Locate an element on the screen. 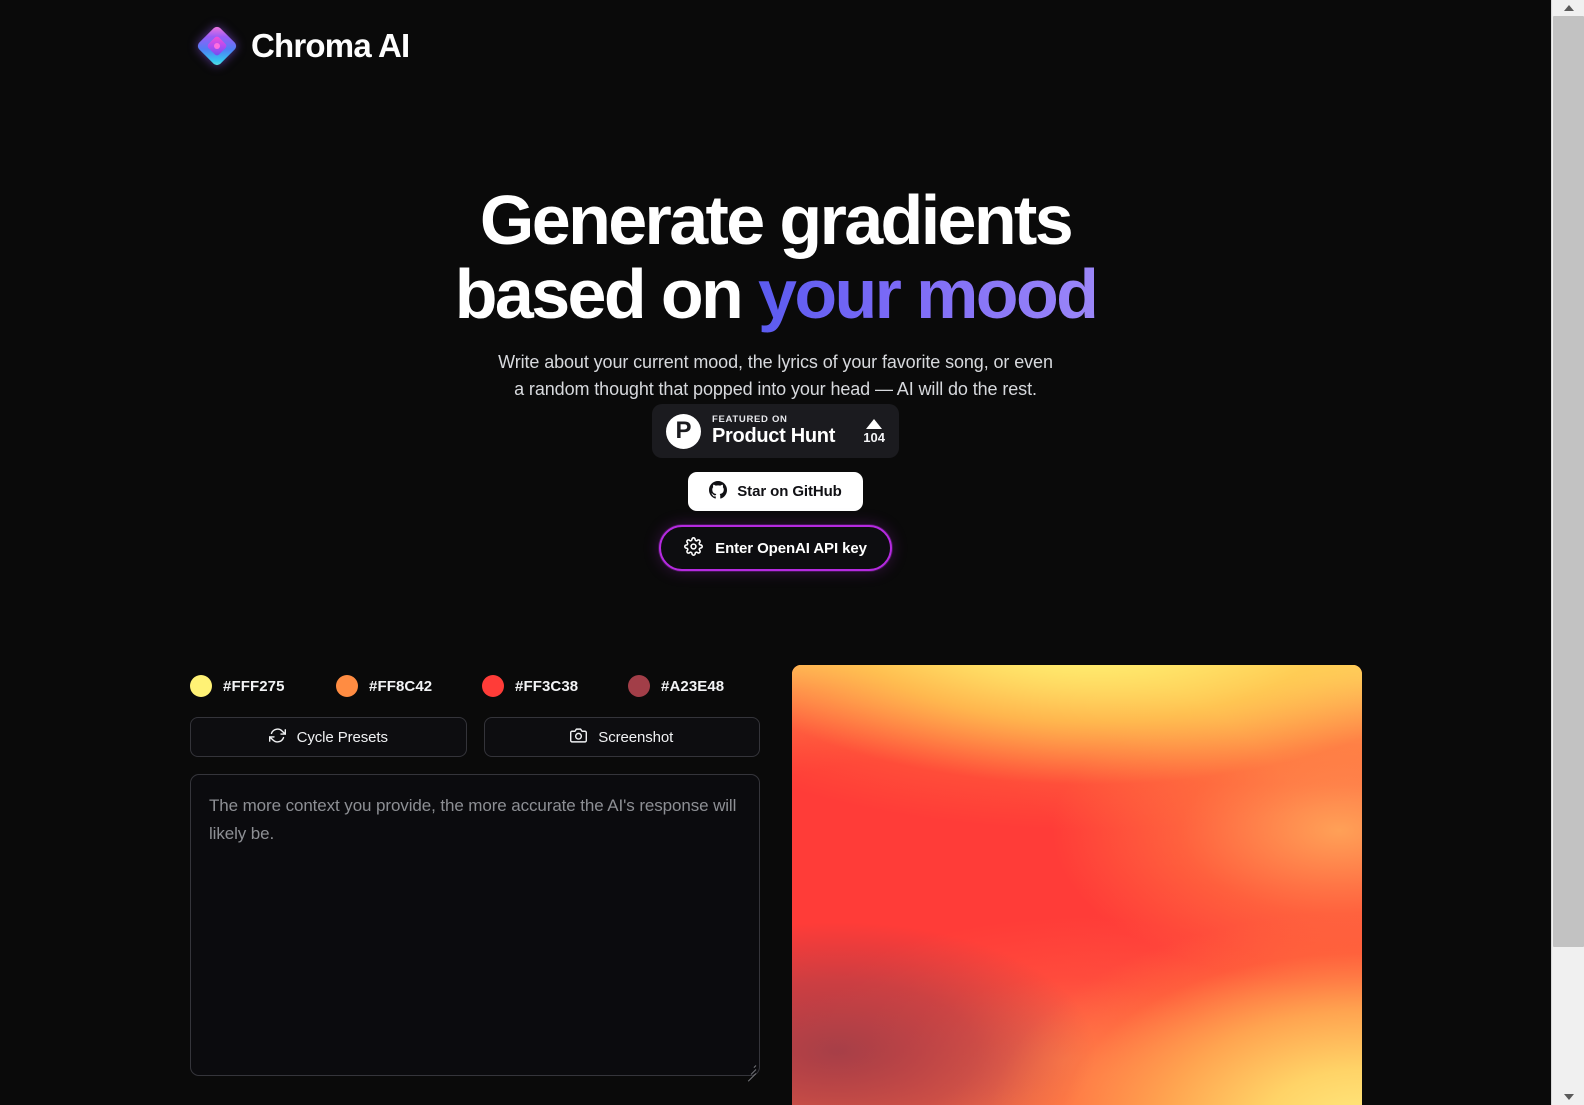 The height and width of the screenshot is (1105, 1584). star-on-github-label: Star on GitHub is located at coordinates (789, 491).